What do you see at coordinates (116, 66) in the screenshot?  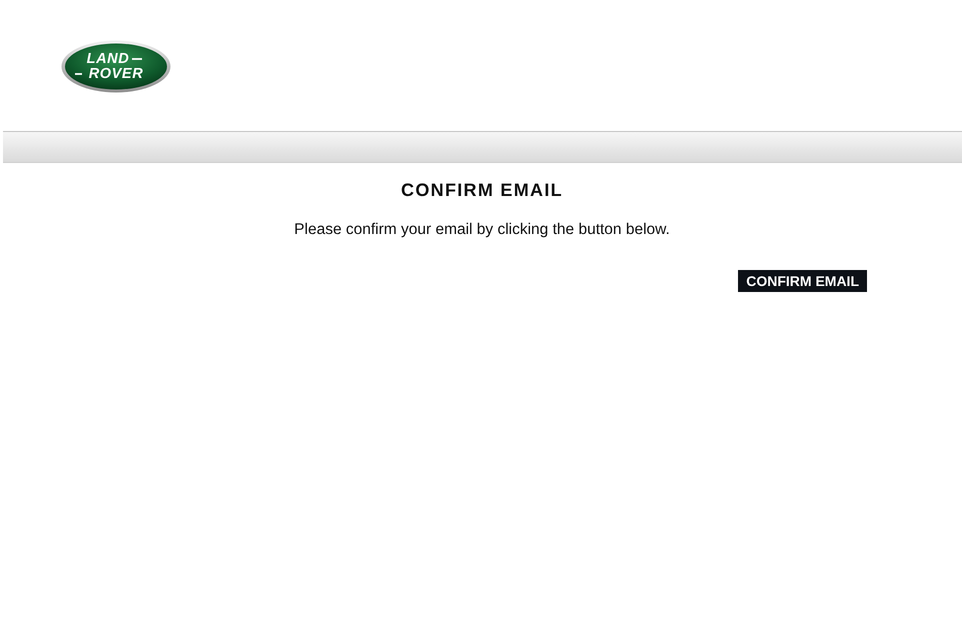 I see `brand-logo: LAND ROVER` at bounding box center [116, 66].